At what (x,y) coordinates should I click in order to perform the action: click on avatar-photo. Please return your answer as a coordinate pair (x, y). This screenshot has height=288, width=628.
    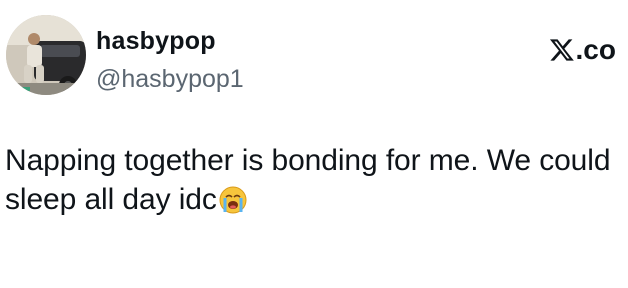
    Looking at the image, I should click on (46, 55).